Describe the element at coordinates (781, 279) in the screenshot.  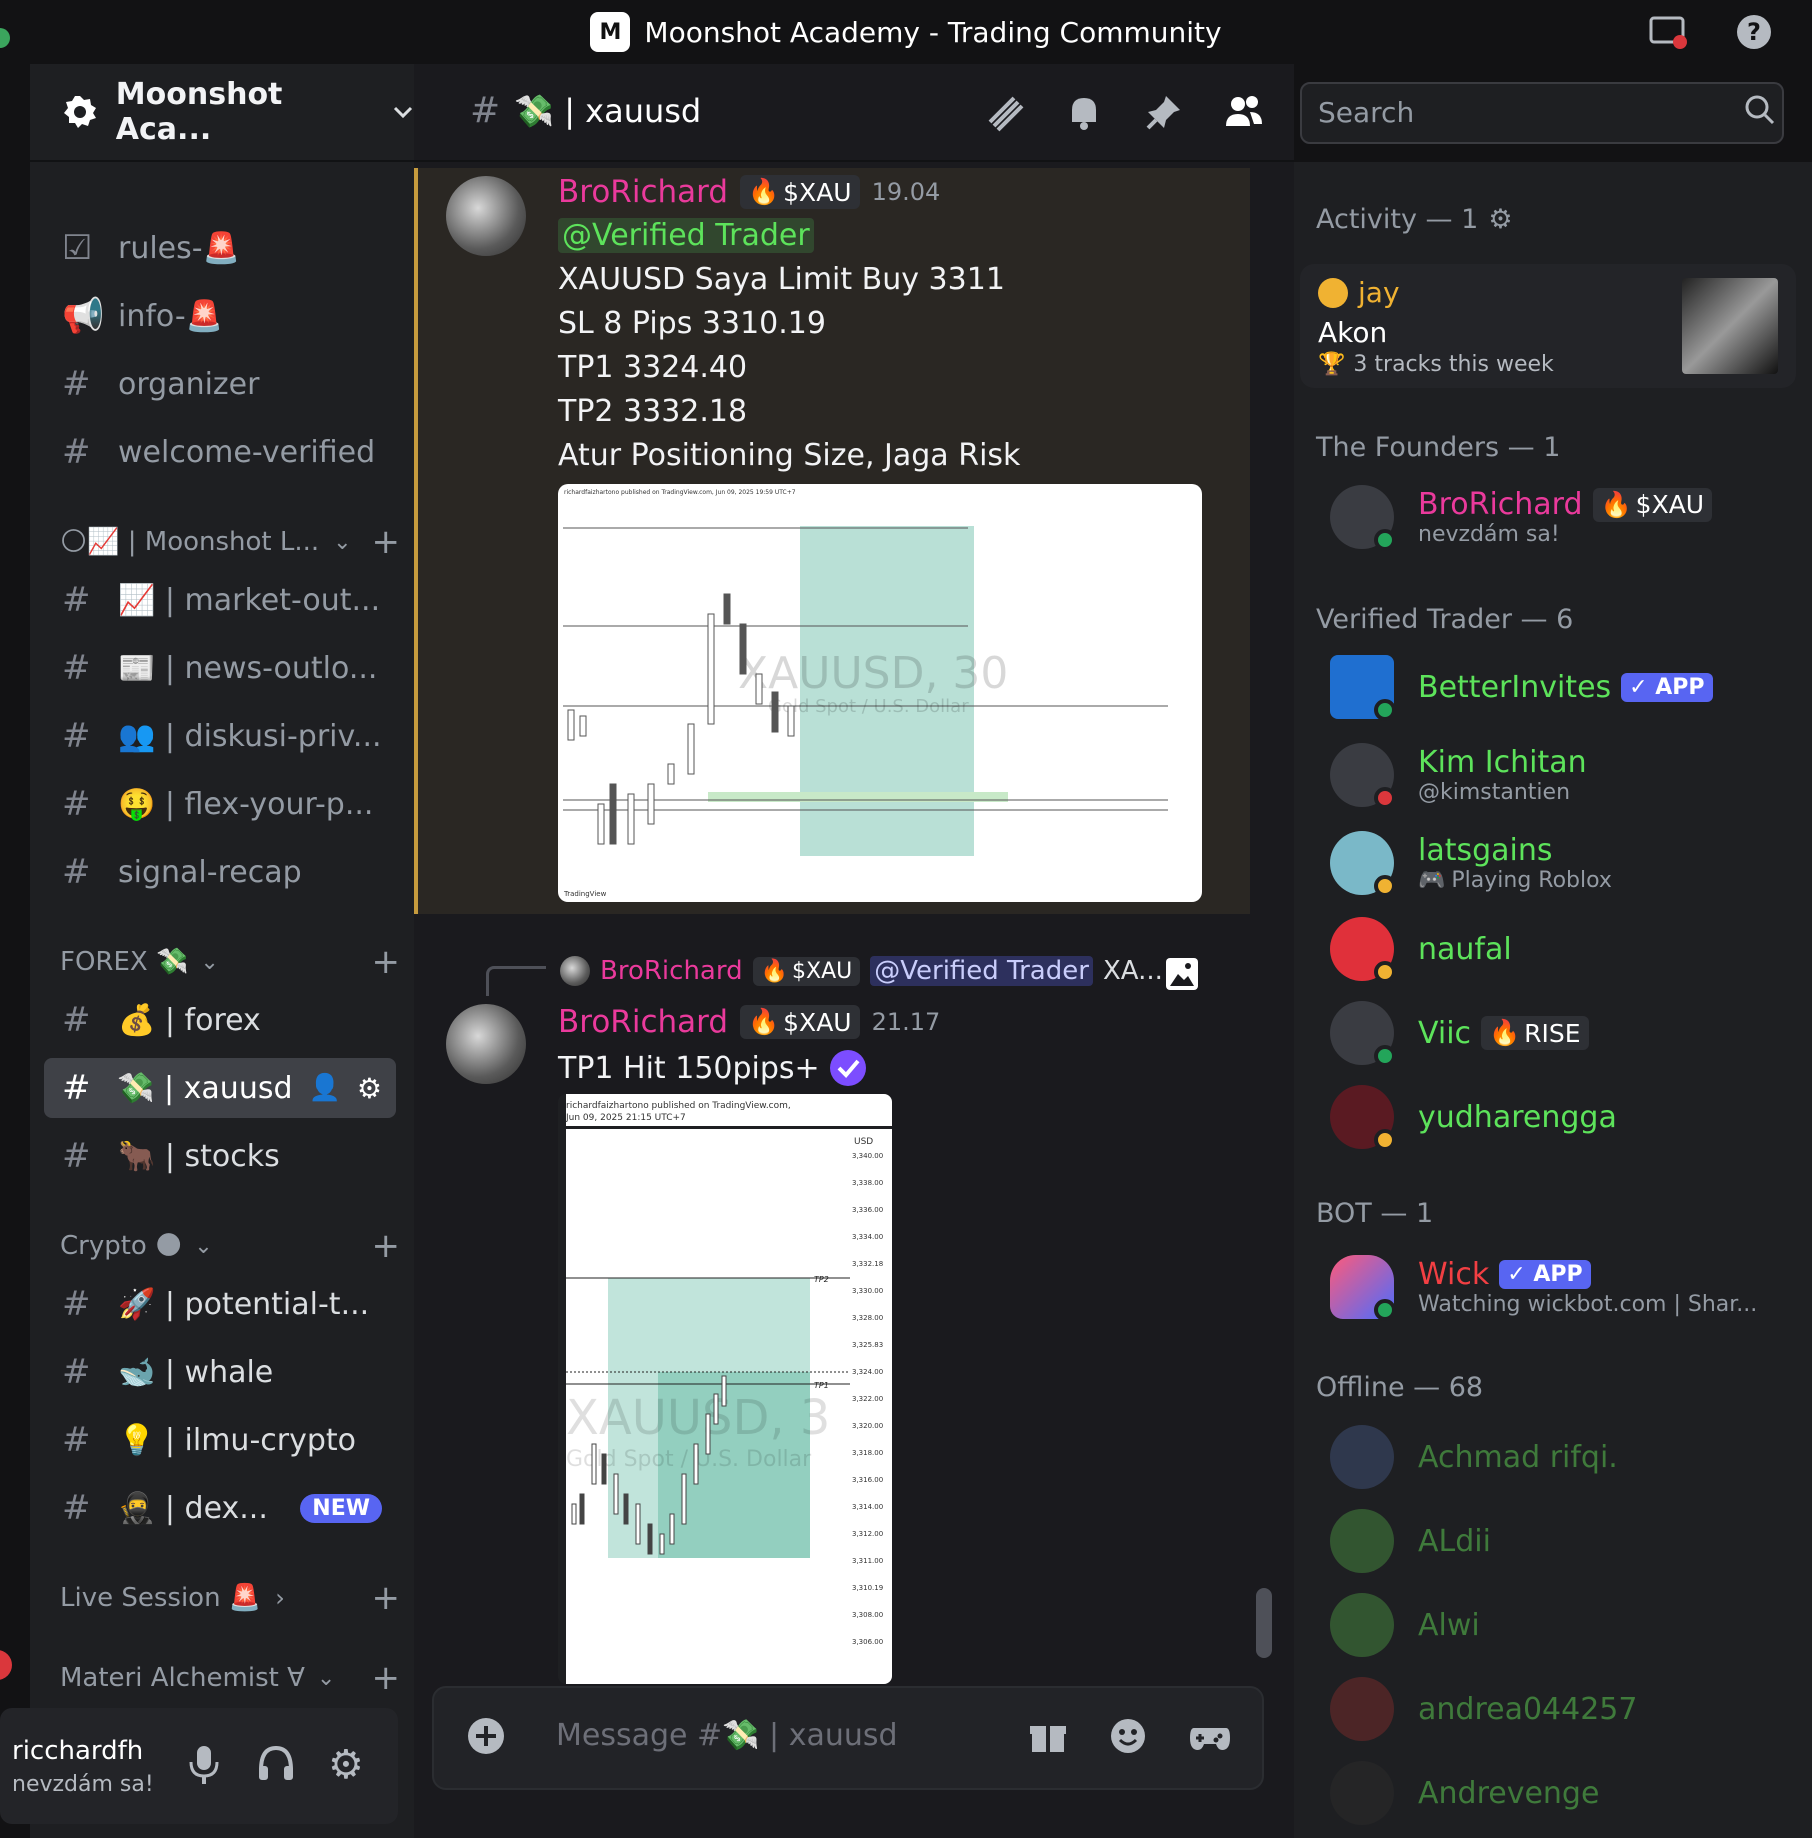
I see `message-line: XAUUSD Saya Limit Buy 3311` at that location.